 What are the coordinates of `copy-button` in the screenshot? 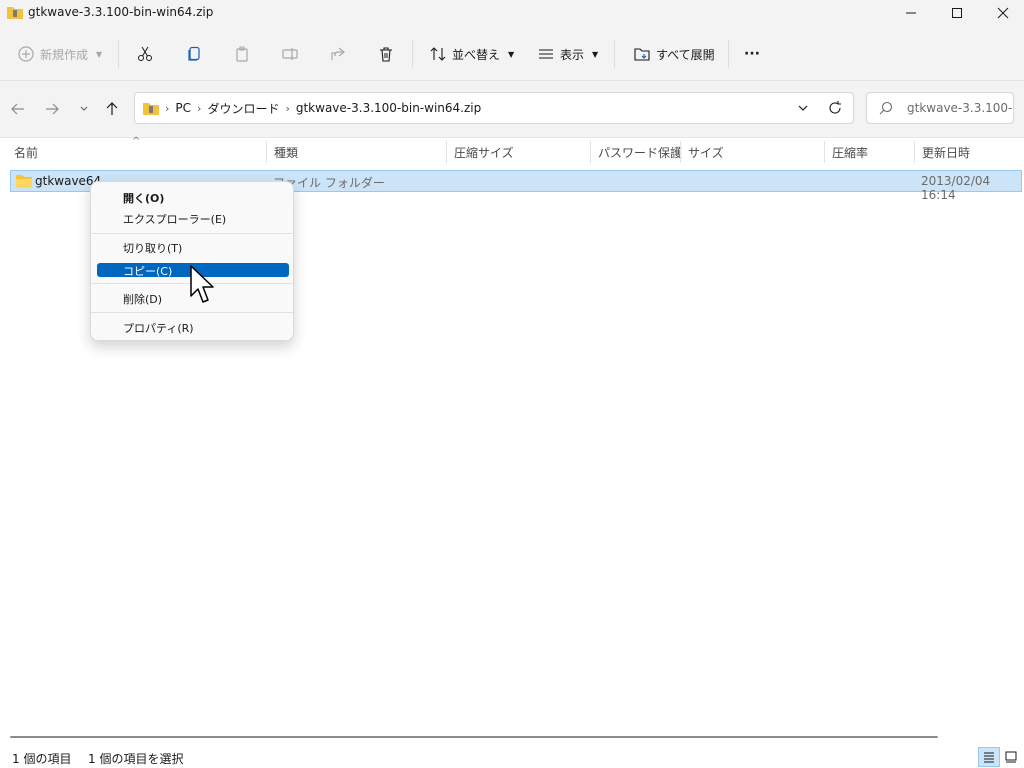 It's located at (194, 54).